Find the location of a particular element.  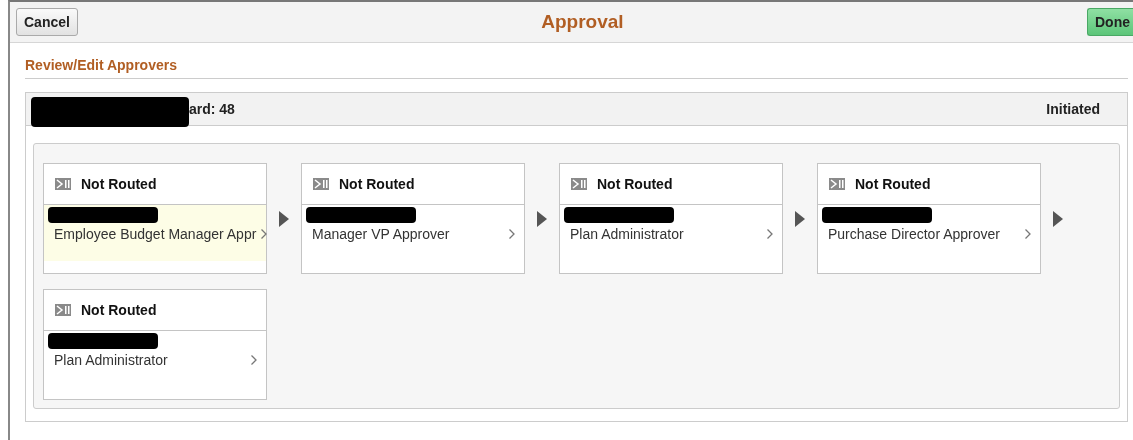

done-button: Done is located at coordinates (1110, 22).